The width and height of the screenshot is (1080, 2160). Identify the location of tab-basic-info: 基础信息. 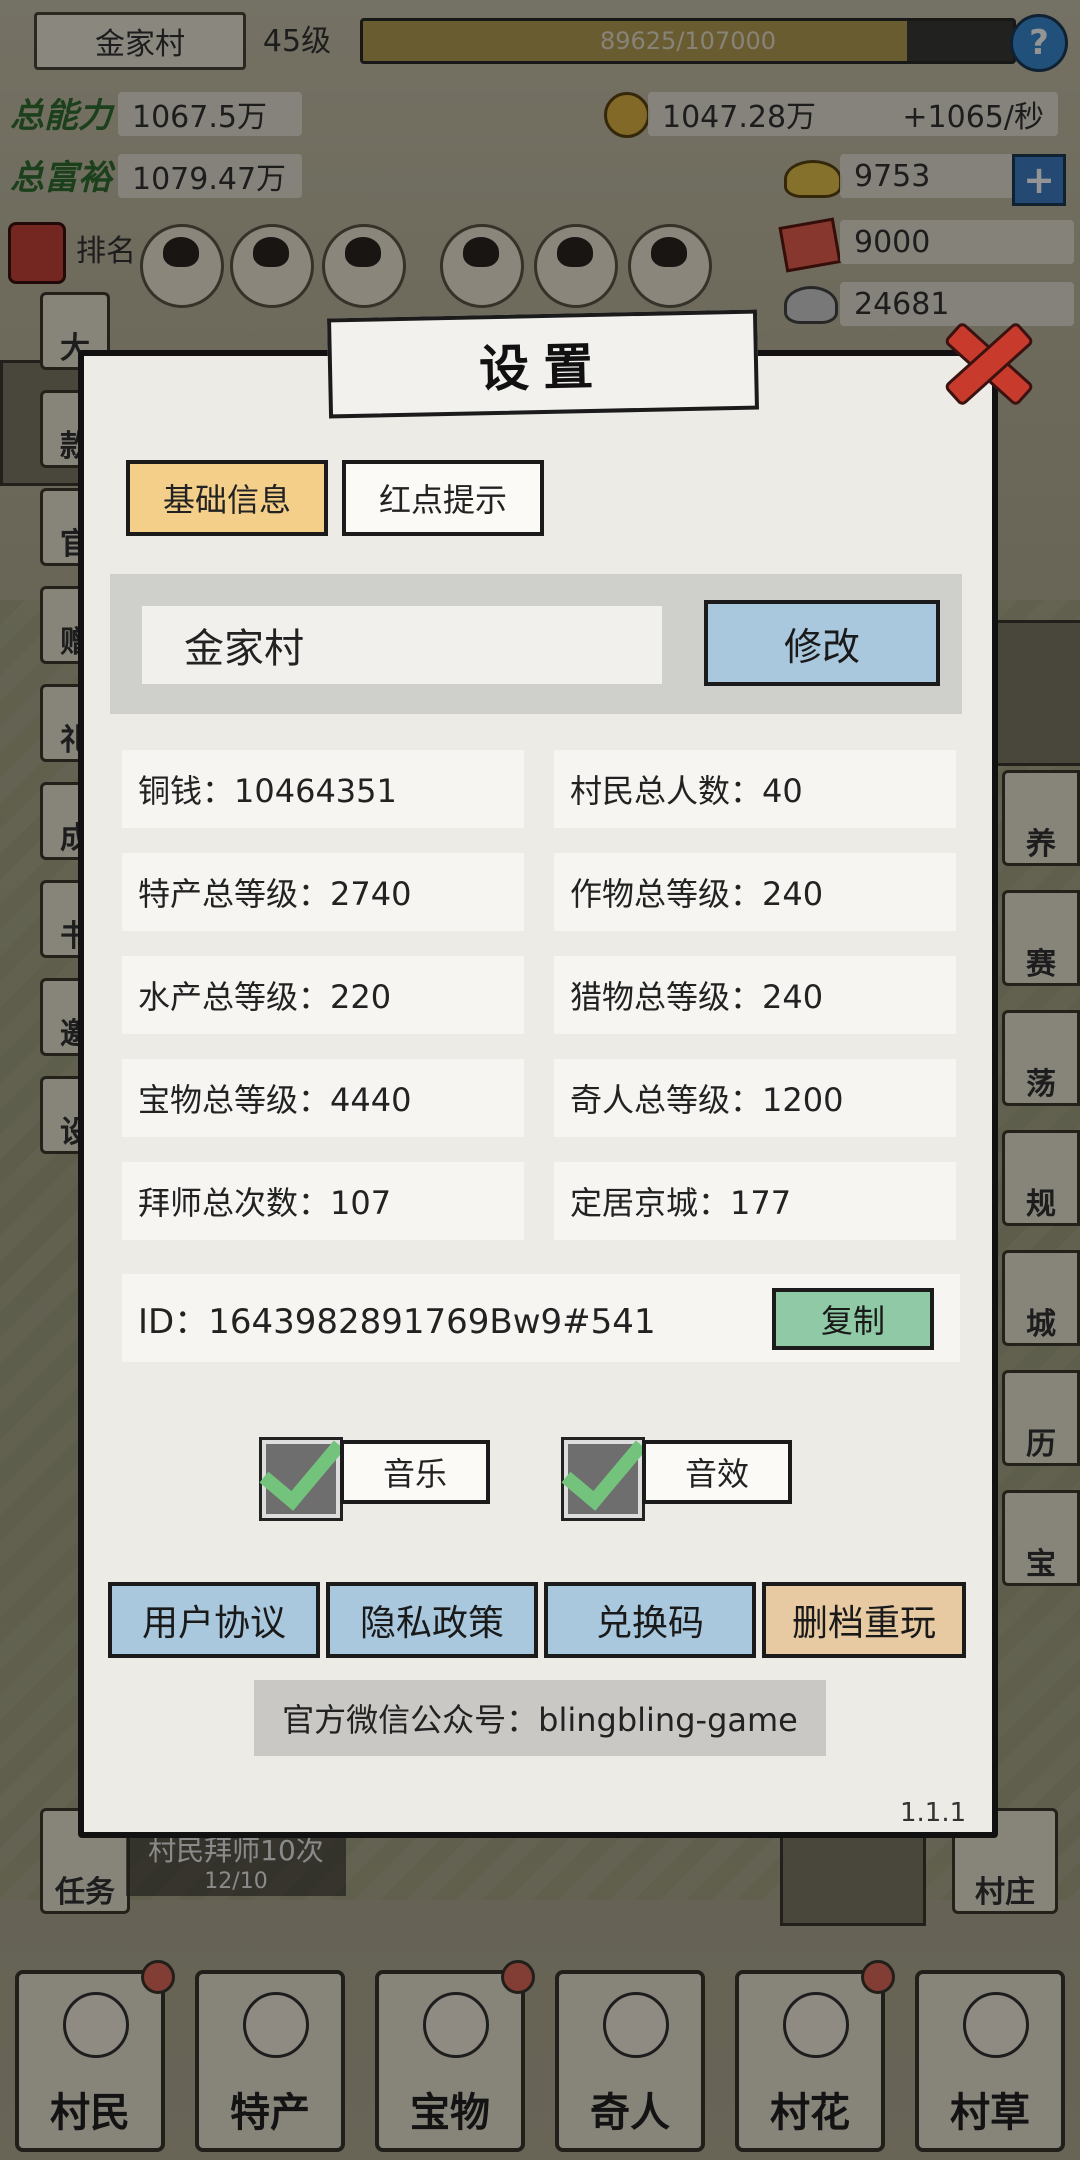
(227, 498).